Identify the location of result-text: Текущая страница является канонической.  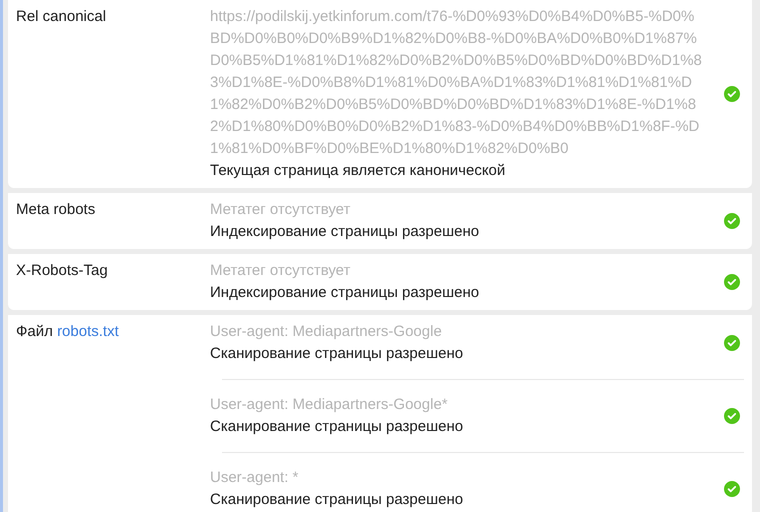
(358, 171).